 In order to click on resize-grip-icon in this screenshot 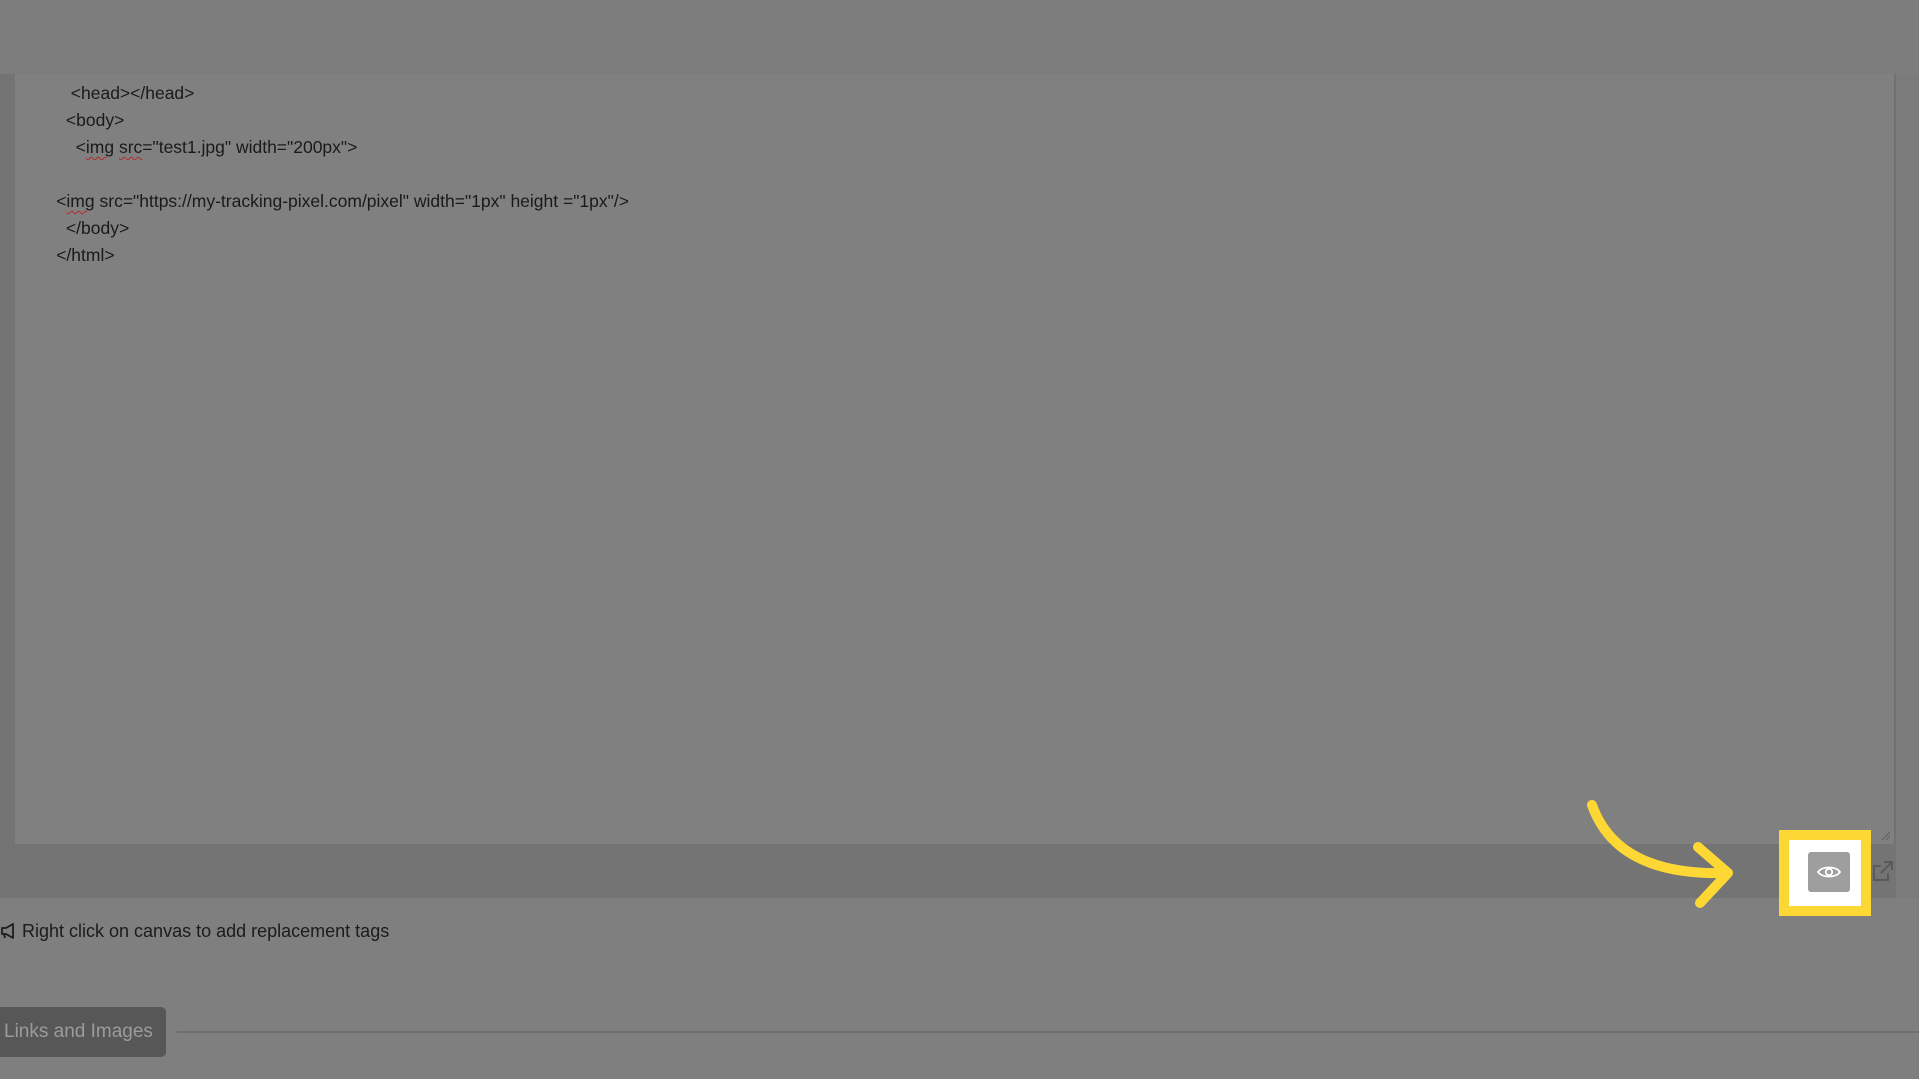, I will do `click(1885, 835)`.